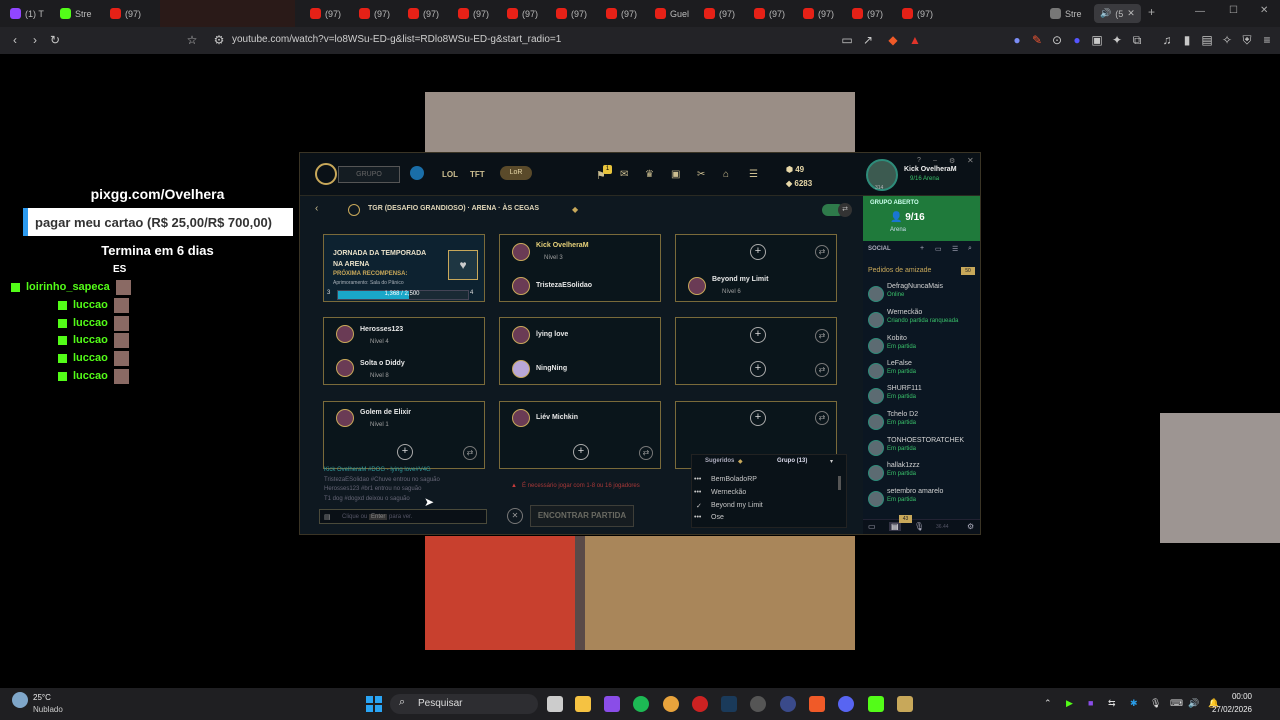 This screenshot has width=1280, height=720. Describe the element at coordinates (20, 700) in the screenshot. I see `weather-icon` at that location.